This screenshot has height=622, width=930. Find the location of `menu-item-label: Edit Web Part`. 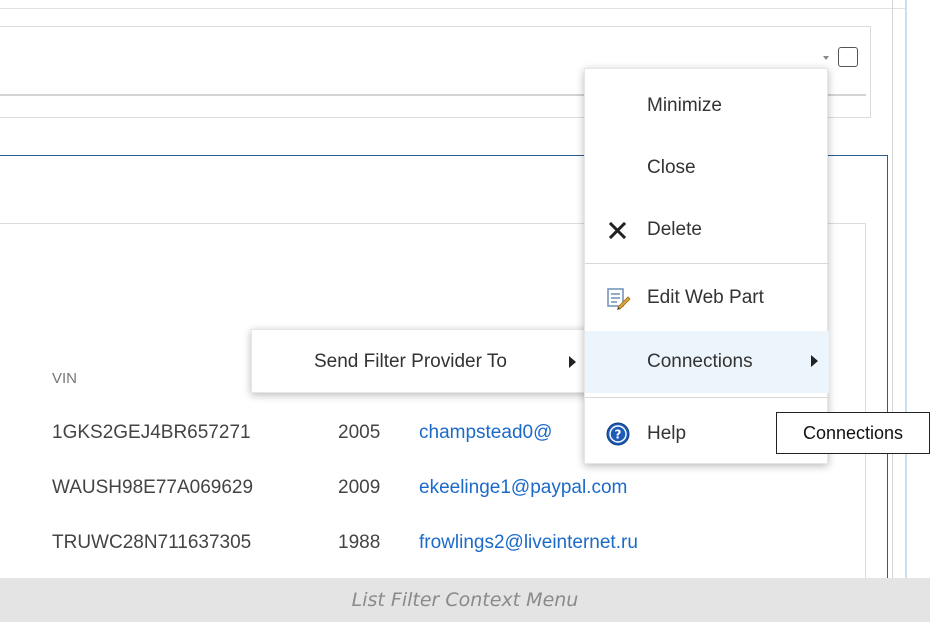

menu-item-label: Edit Web Part is located at coordinates (705, 297).